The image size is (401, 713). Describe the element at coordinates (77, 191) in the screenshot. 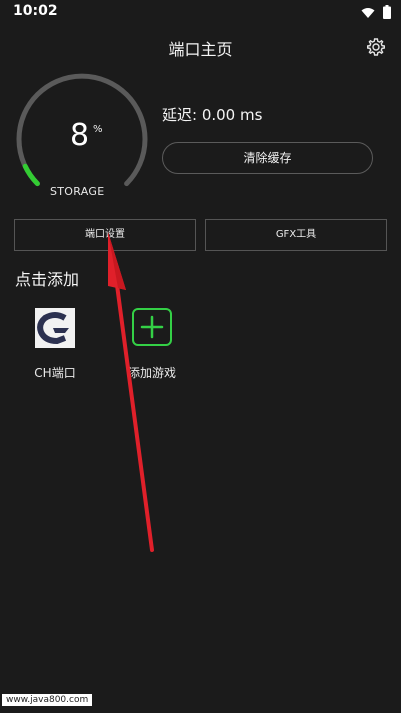

I see `storage-label: STORAGE` at that location.